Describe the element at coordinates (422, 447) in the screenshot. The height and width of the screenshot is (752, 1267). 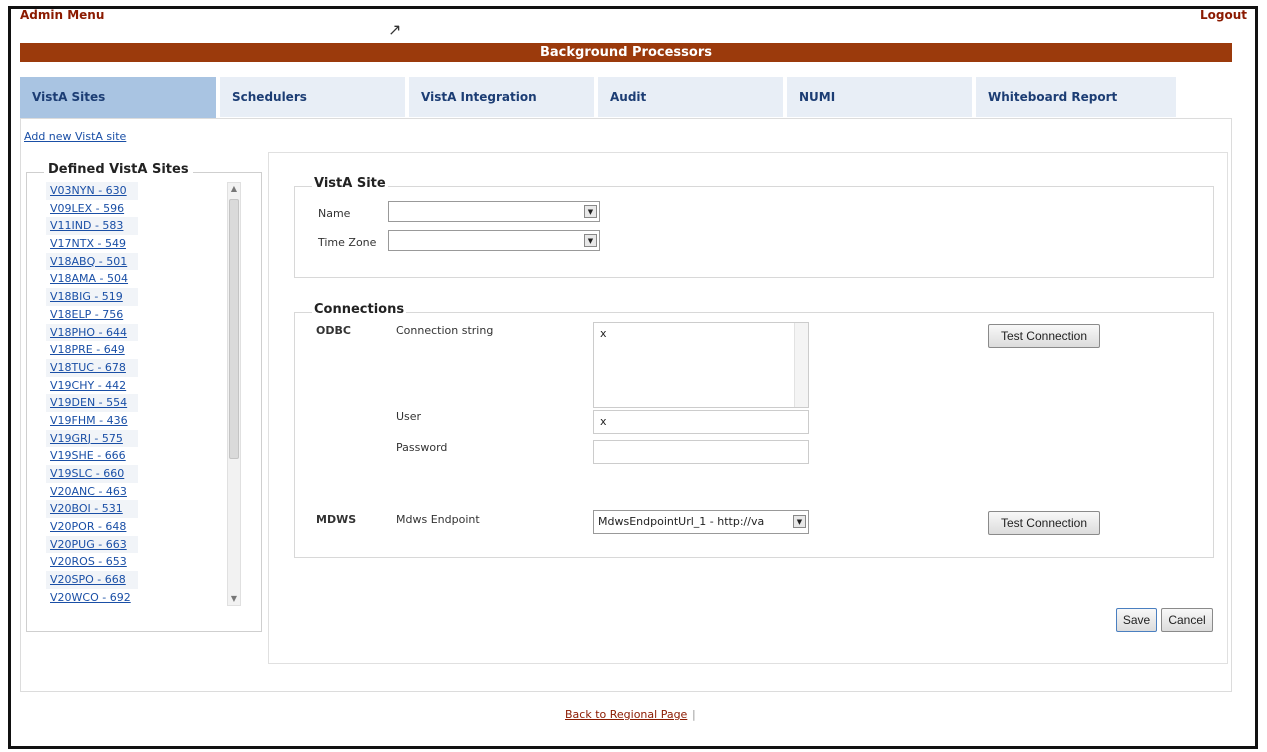
I see `password-label: Password` at that location.